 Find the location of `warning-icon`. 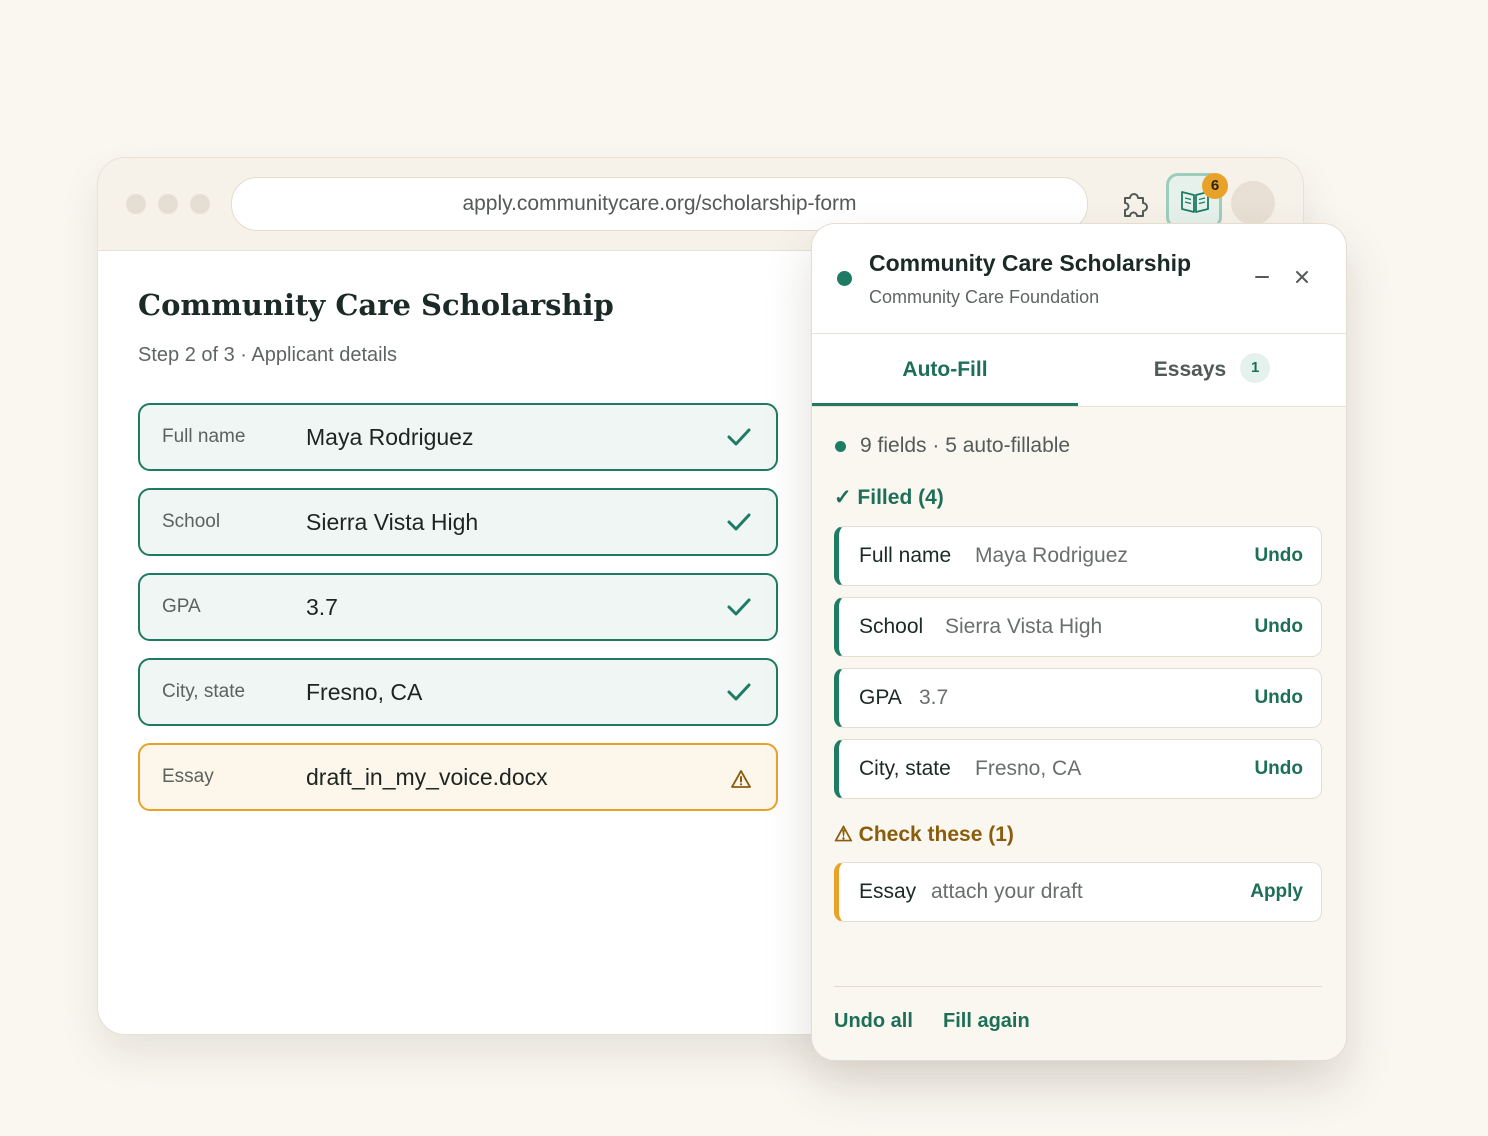

warning-icon is located at coordinates (741, 779).